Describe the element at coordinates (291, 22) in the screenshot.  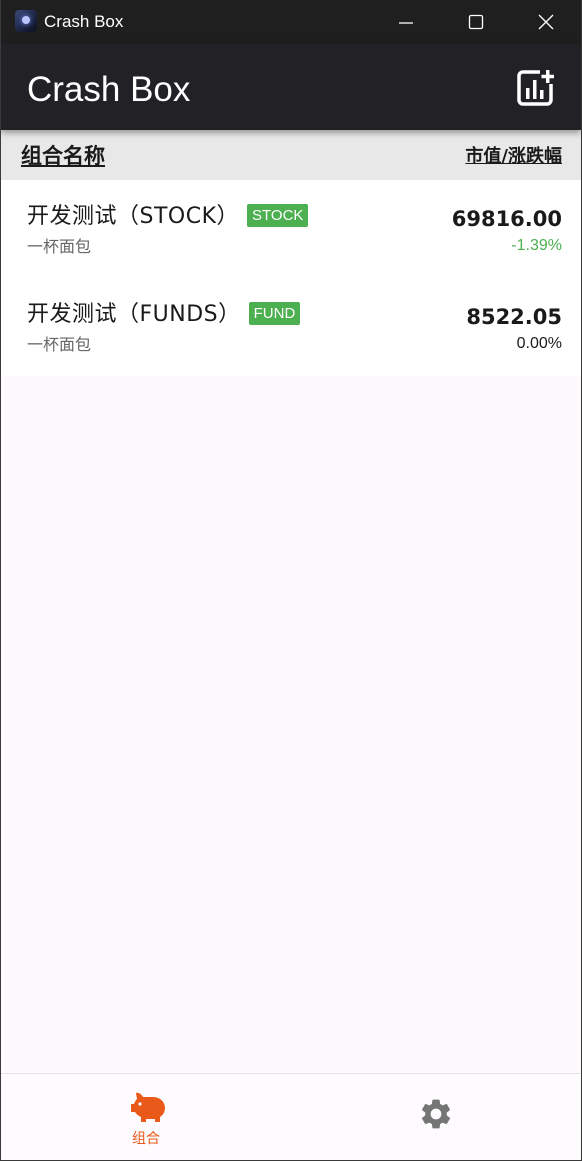
I see `window-titlebar: Crash Box` at that location.